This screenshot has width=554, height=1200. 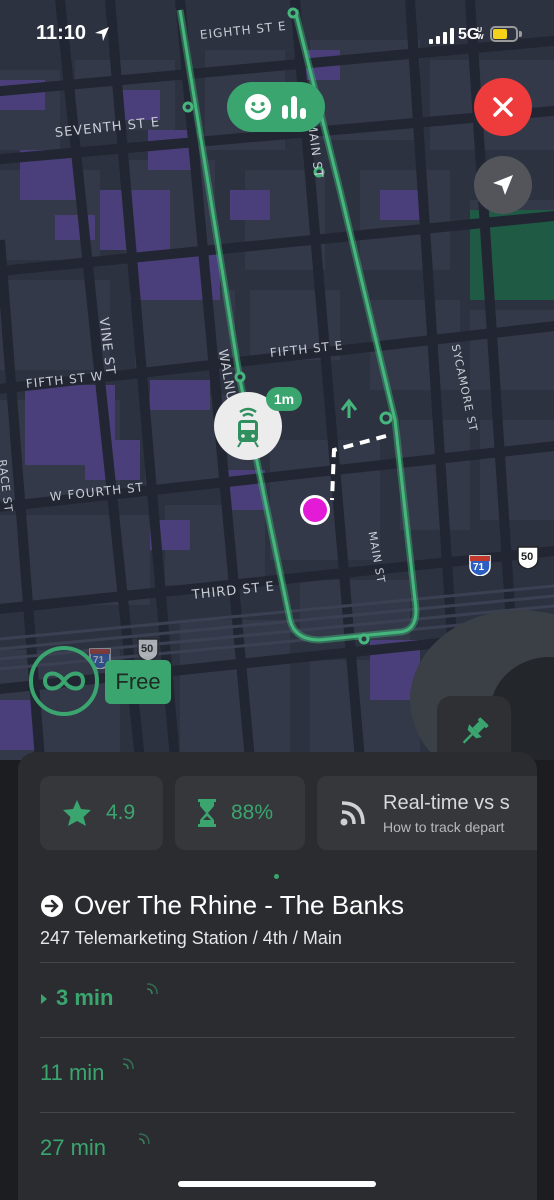 I want to click on pin-button, so click(x=474, y=728).